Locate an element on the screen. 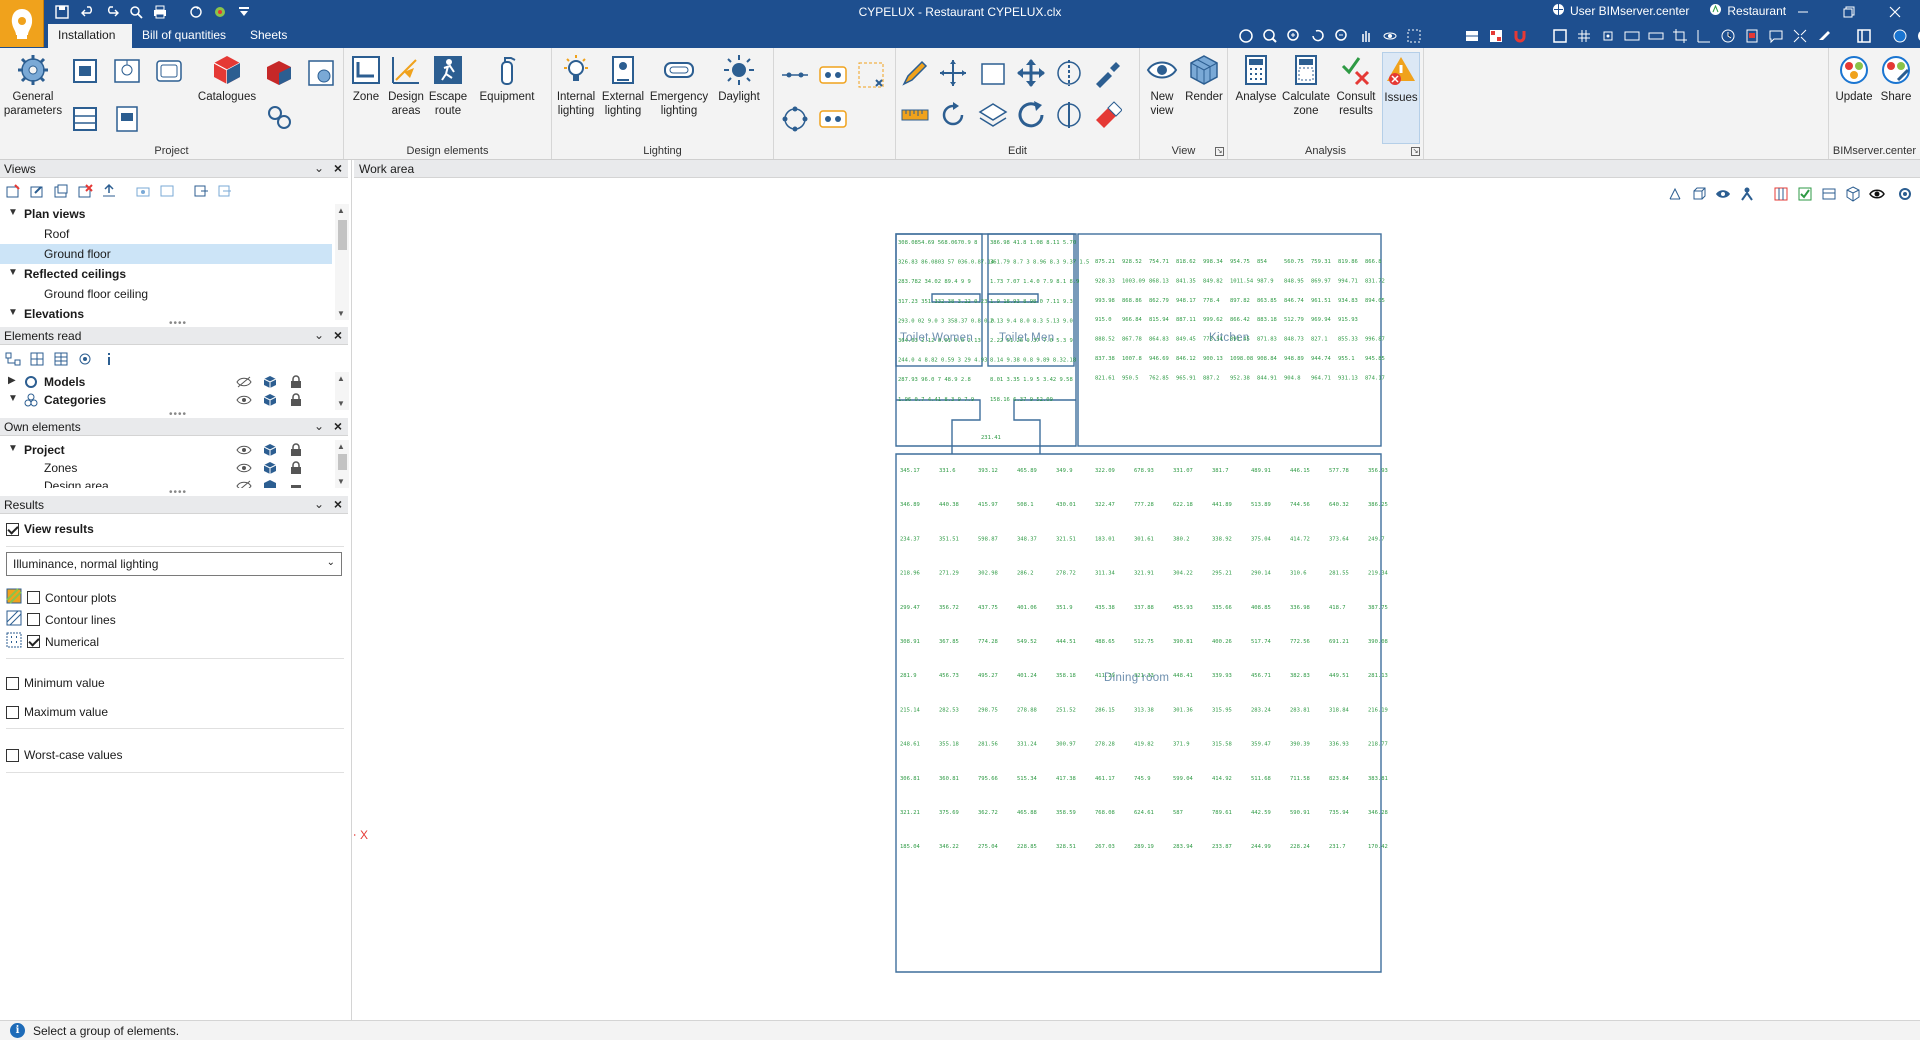  user-area: User BIMserver.center Restaurant is located at coordinates (1669, 11).